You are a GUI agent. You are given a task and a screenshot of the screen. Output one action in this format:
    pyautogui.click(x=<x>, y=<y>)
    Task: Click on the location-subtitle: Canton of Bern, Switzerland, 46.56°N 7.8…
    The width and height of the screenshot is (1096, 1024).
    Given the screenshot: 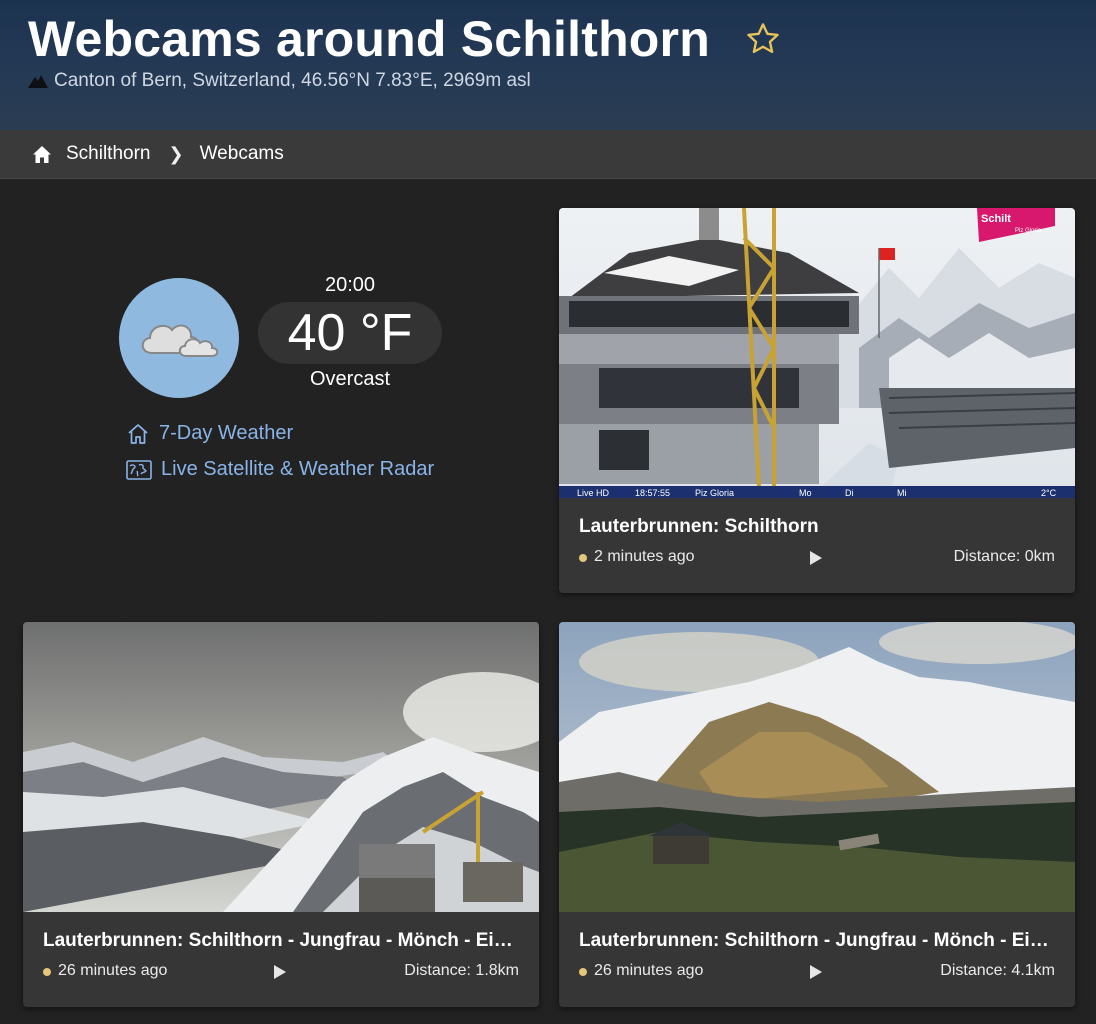 What is the action you would take?
    pyautogui.click(x=279, y=81)
    